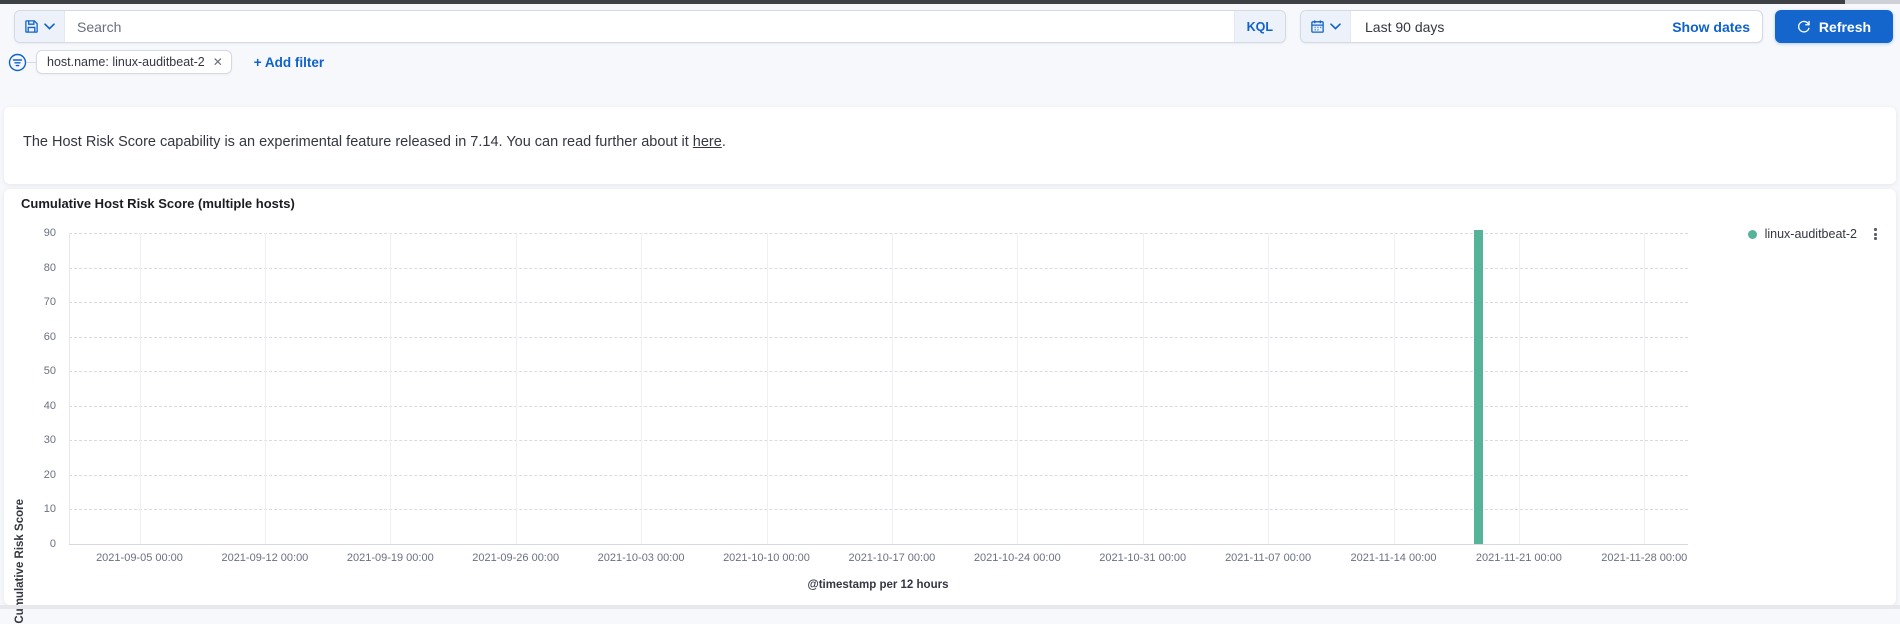 The height and width of the screenshot is (624, 1900). Describe the element at coordinates (1810, 234) in the screenshot. I see `legend-series-label: linux-auditbeat-2` at that location.